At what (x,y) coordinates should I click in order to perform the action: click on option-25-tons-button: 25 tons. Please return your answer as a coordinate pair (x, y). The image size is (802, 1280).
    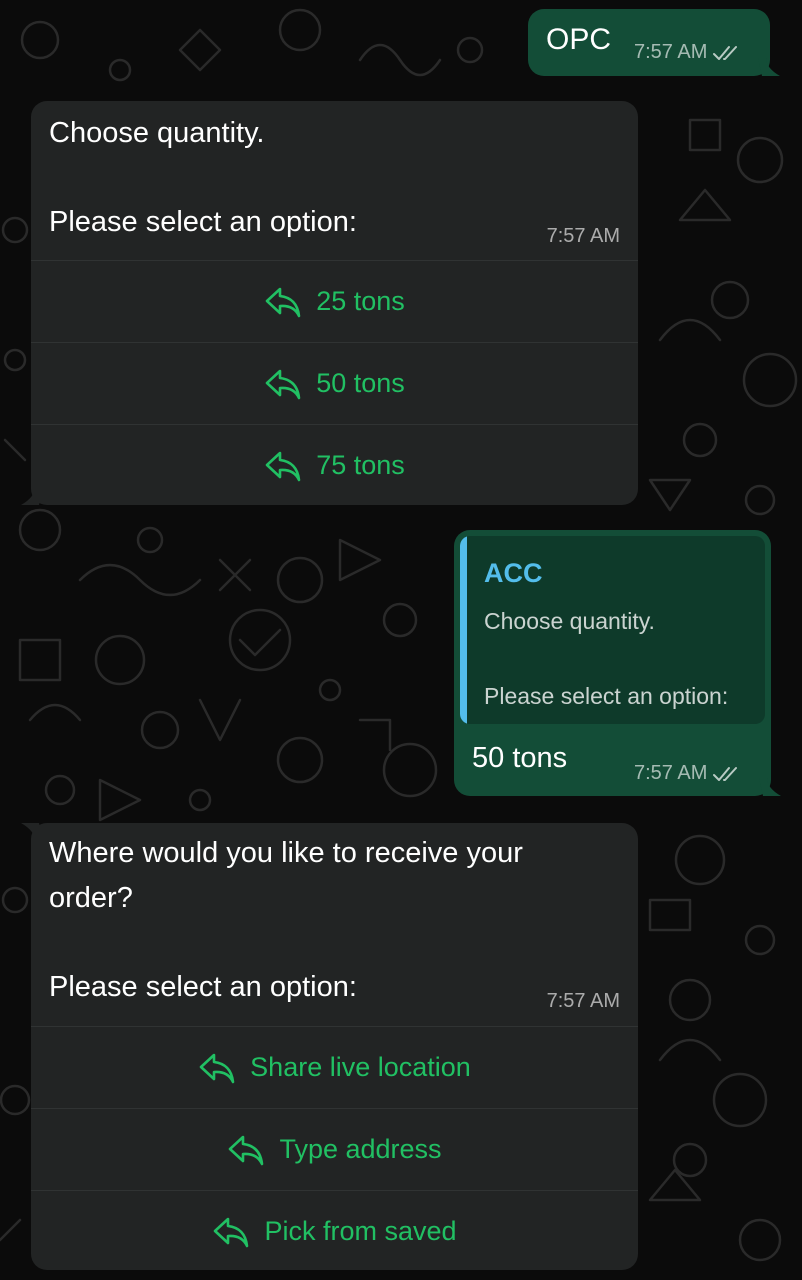
    Looking at the image, I should click on (334, 301).